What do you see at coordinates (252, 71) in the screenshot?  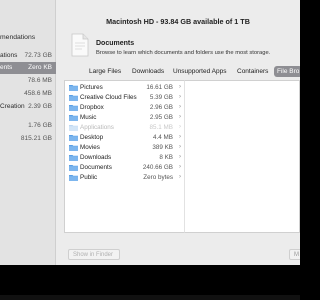 I see `tab-containers: Containers` at bounding box center [252, 71].